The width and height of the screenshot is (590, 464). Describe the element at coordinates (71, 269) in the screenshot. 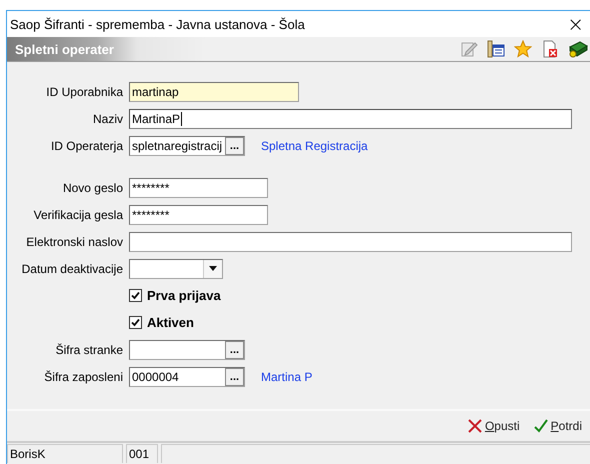

I see `field-label: Datum deaktivacije` at that location.